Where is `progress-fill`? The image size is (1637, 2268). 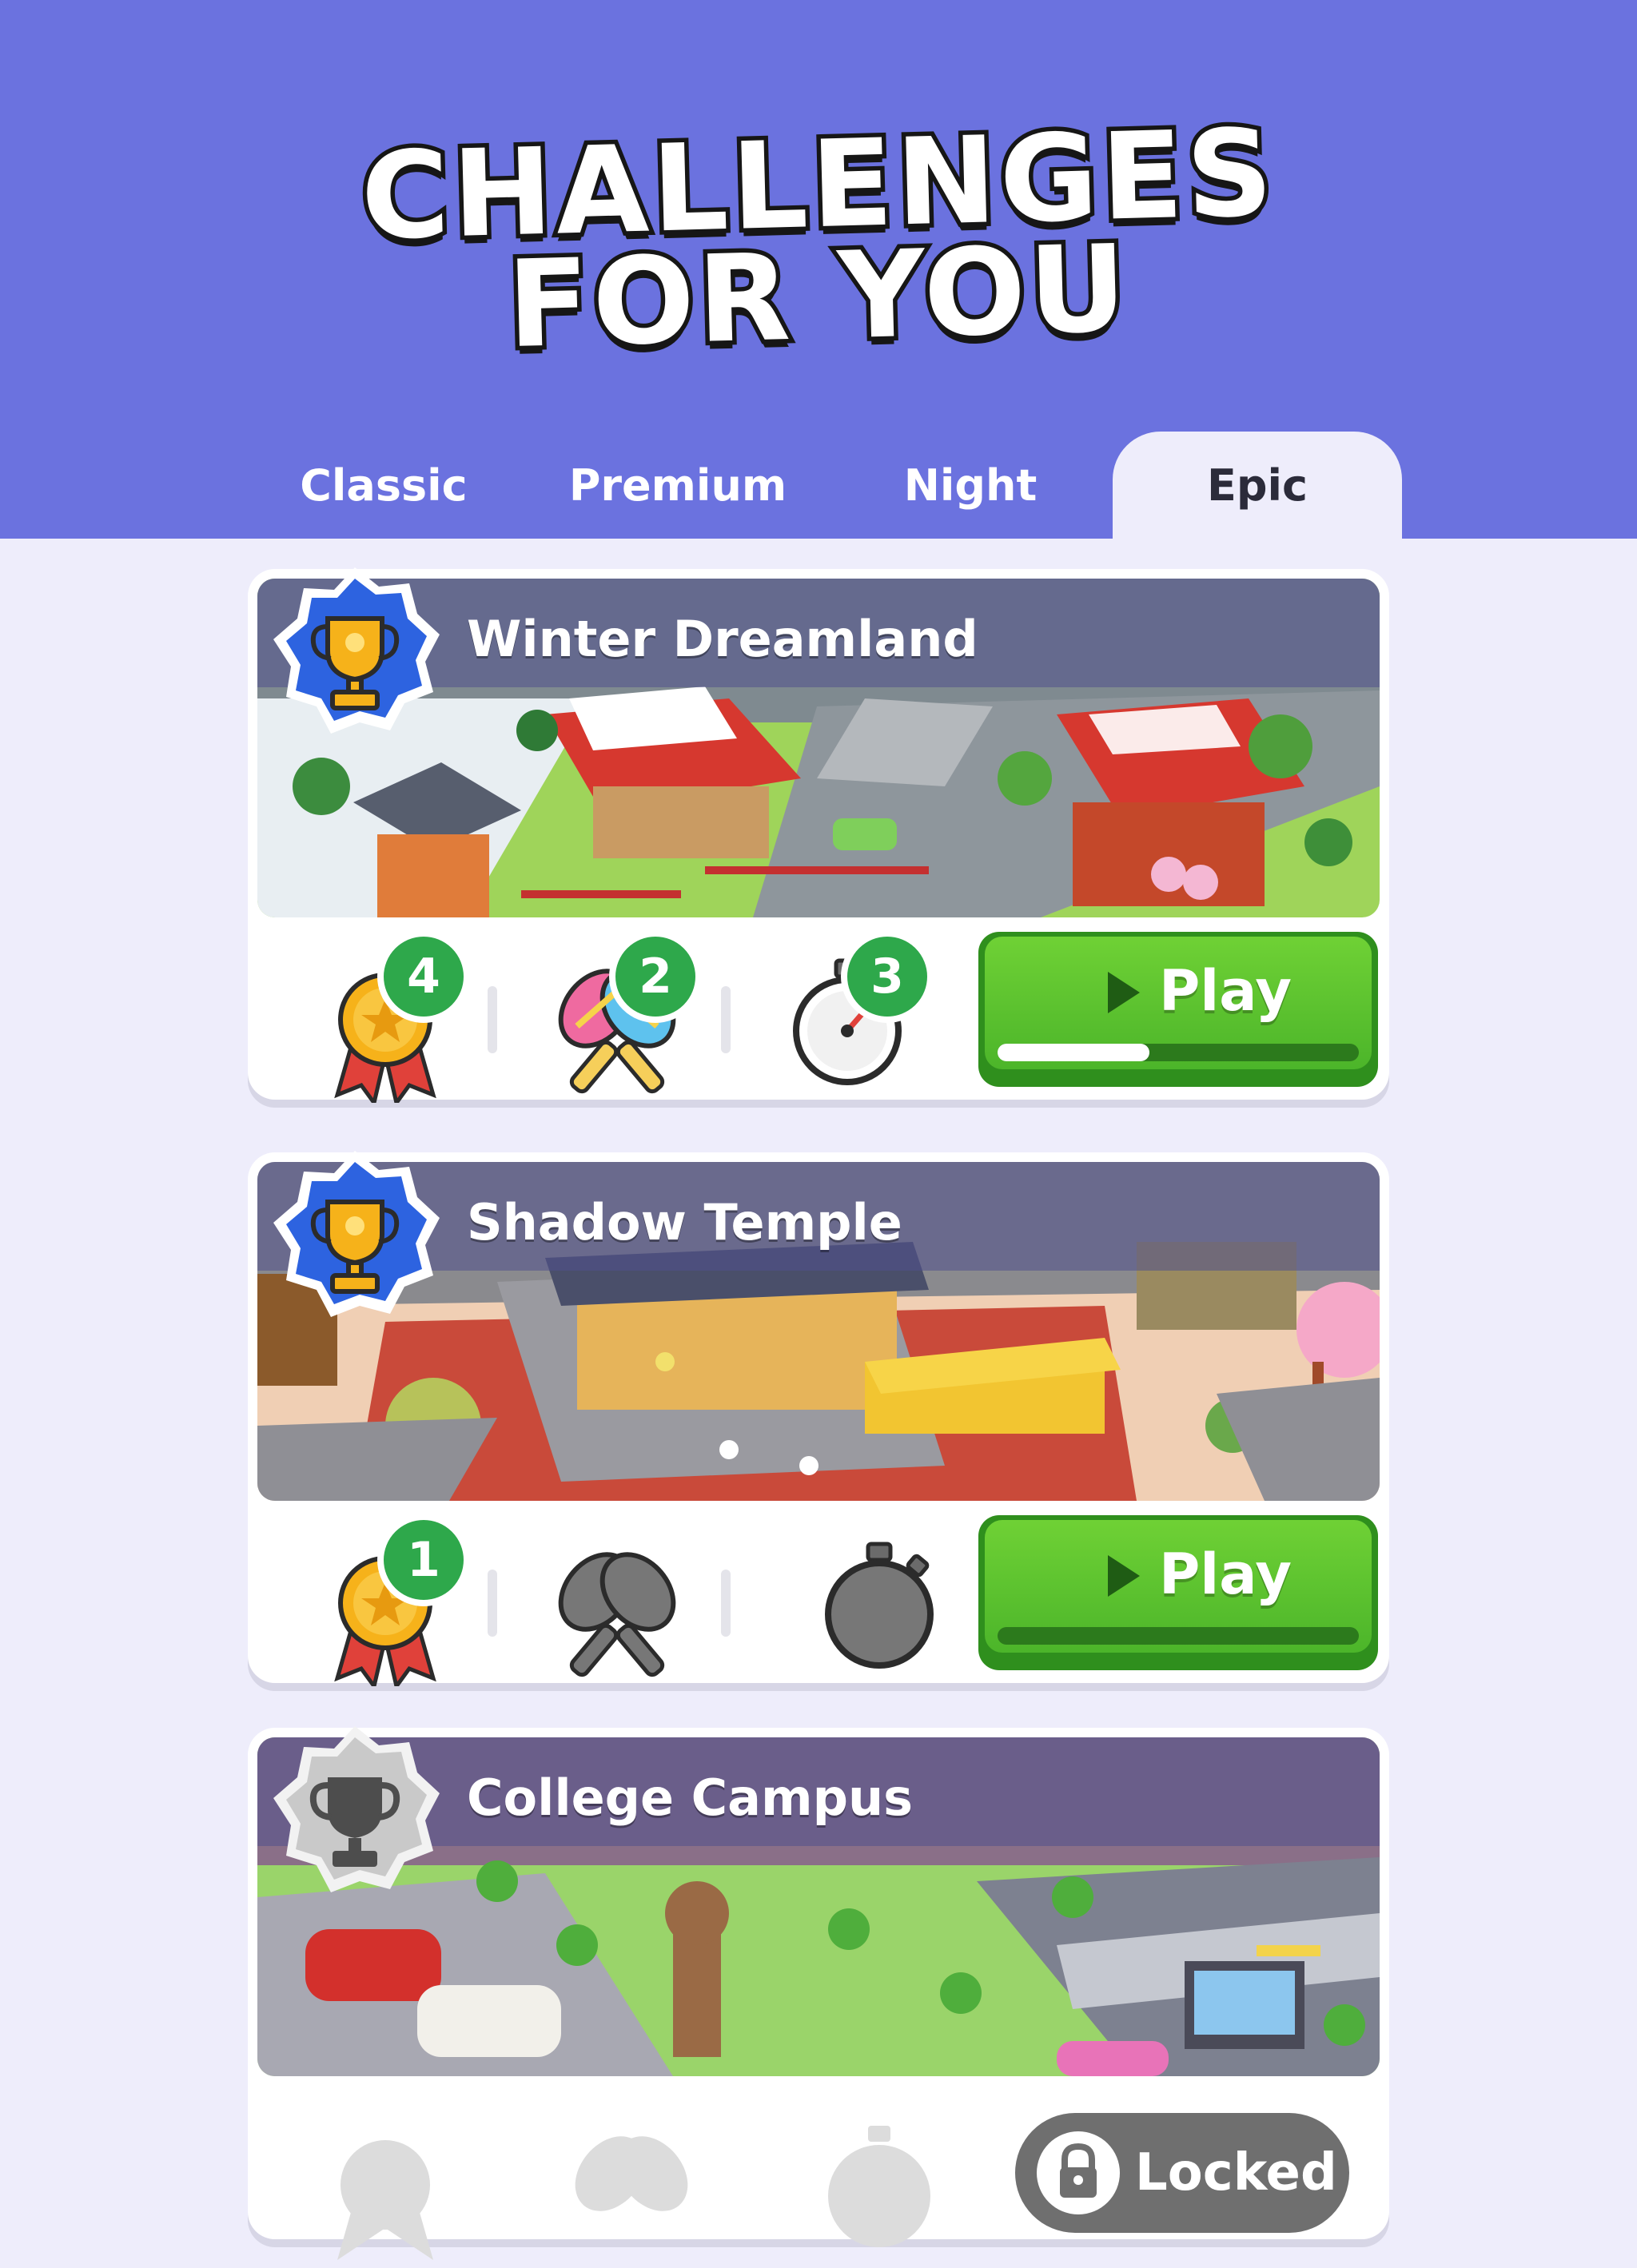 progress-fill is located at coordinates (1073, 1052).